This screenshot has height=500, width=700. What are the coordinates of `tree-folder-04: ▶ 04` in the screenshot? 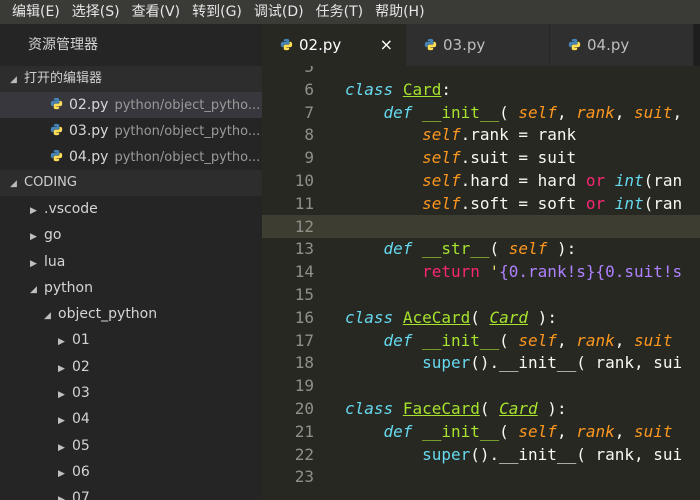 It's located at (131, 419).